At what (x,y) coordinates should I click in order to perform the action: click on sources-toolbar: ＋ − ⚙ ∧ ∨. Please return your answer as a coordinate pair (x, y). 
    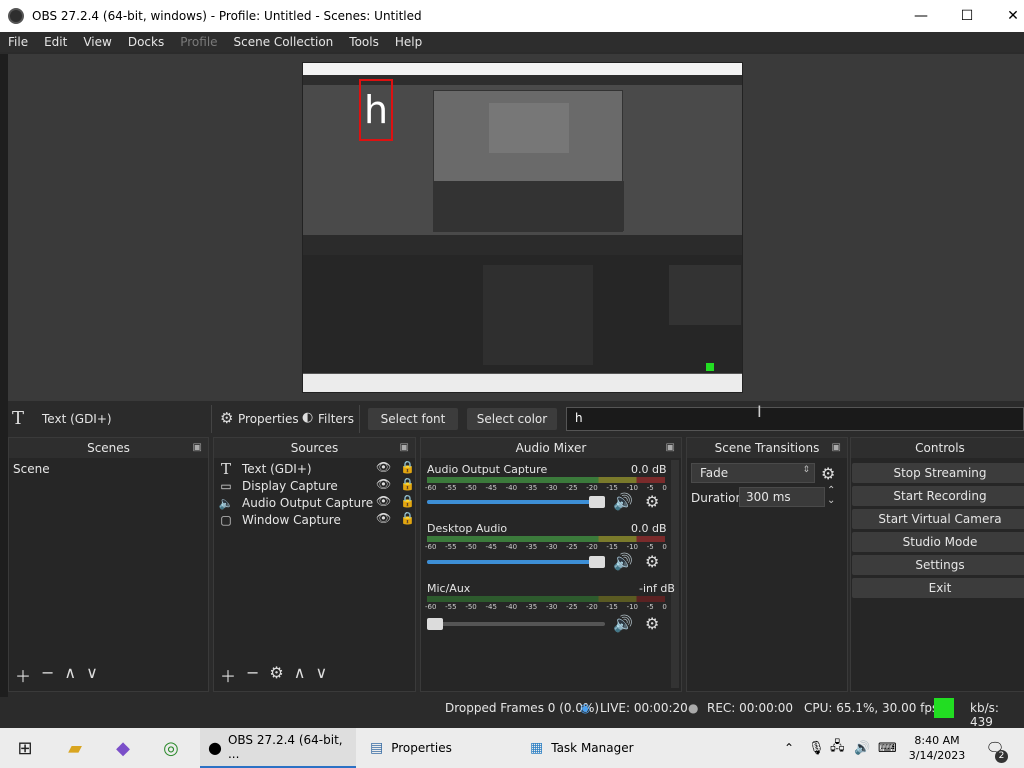
    Looking at the image, I should click on (273, 675).